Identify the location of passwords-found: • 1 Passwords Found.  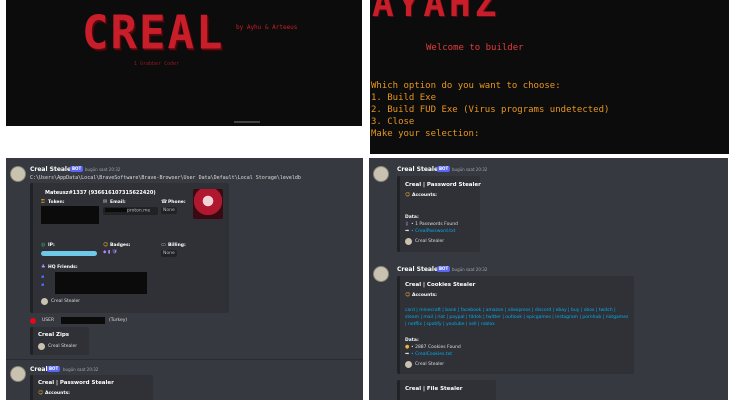
(434, 224).